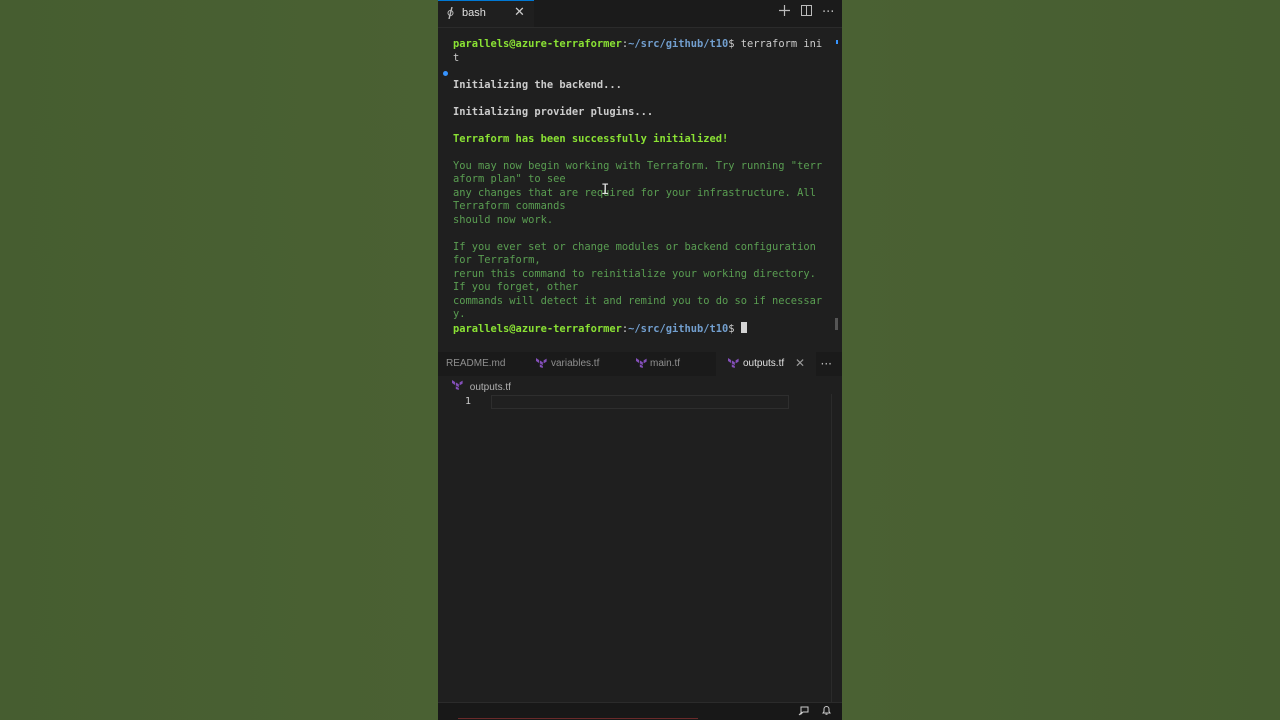 Image resolution: width=1280 pixels, height=720 pixels. Describe the element at coordinates (781, 44) in the screenshot. I see `command-text: terraform ini` at that location.